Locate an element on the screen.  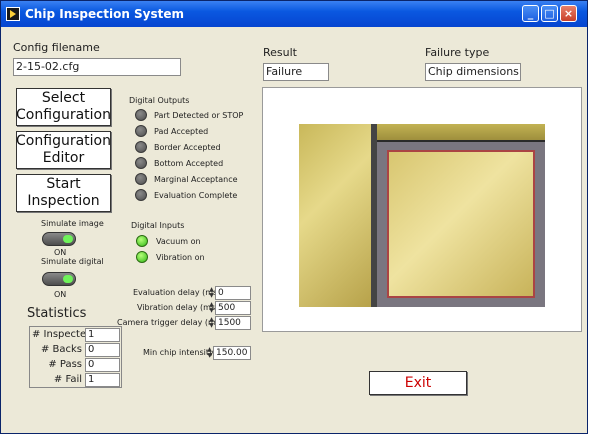
simulate-digital-toggle is located at coordinates (59, 279).